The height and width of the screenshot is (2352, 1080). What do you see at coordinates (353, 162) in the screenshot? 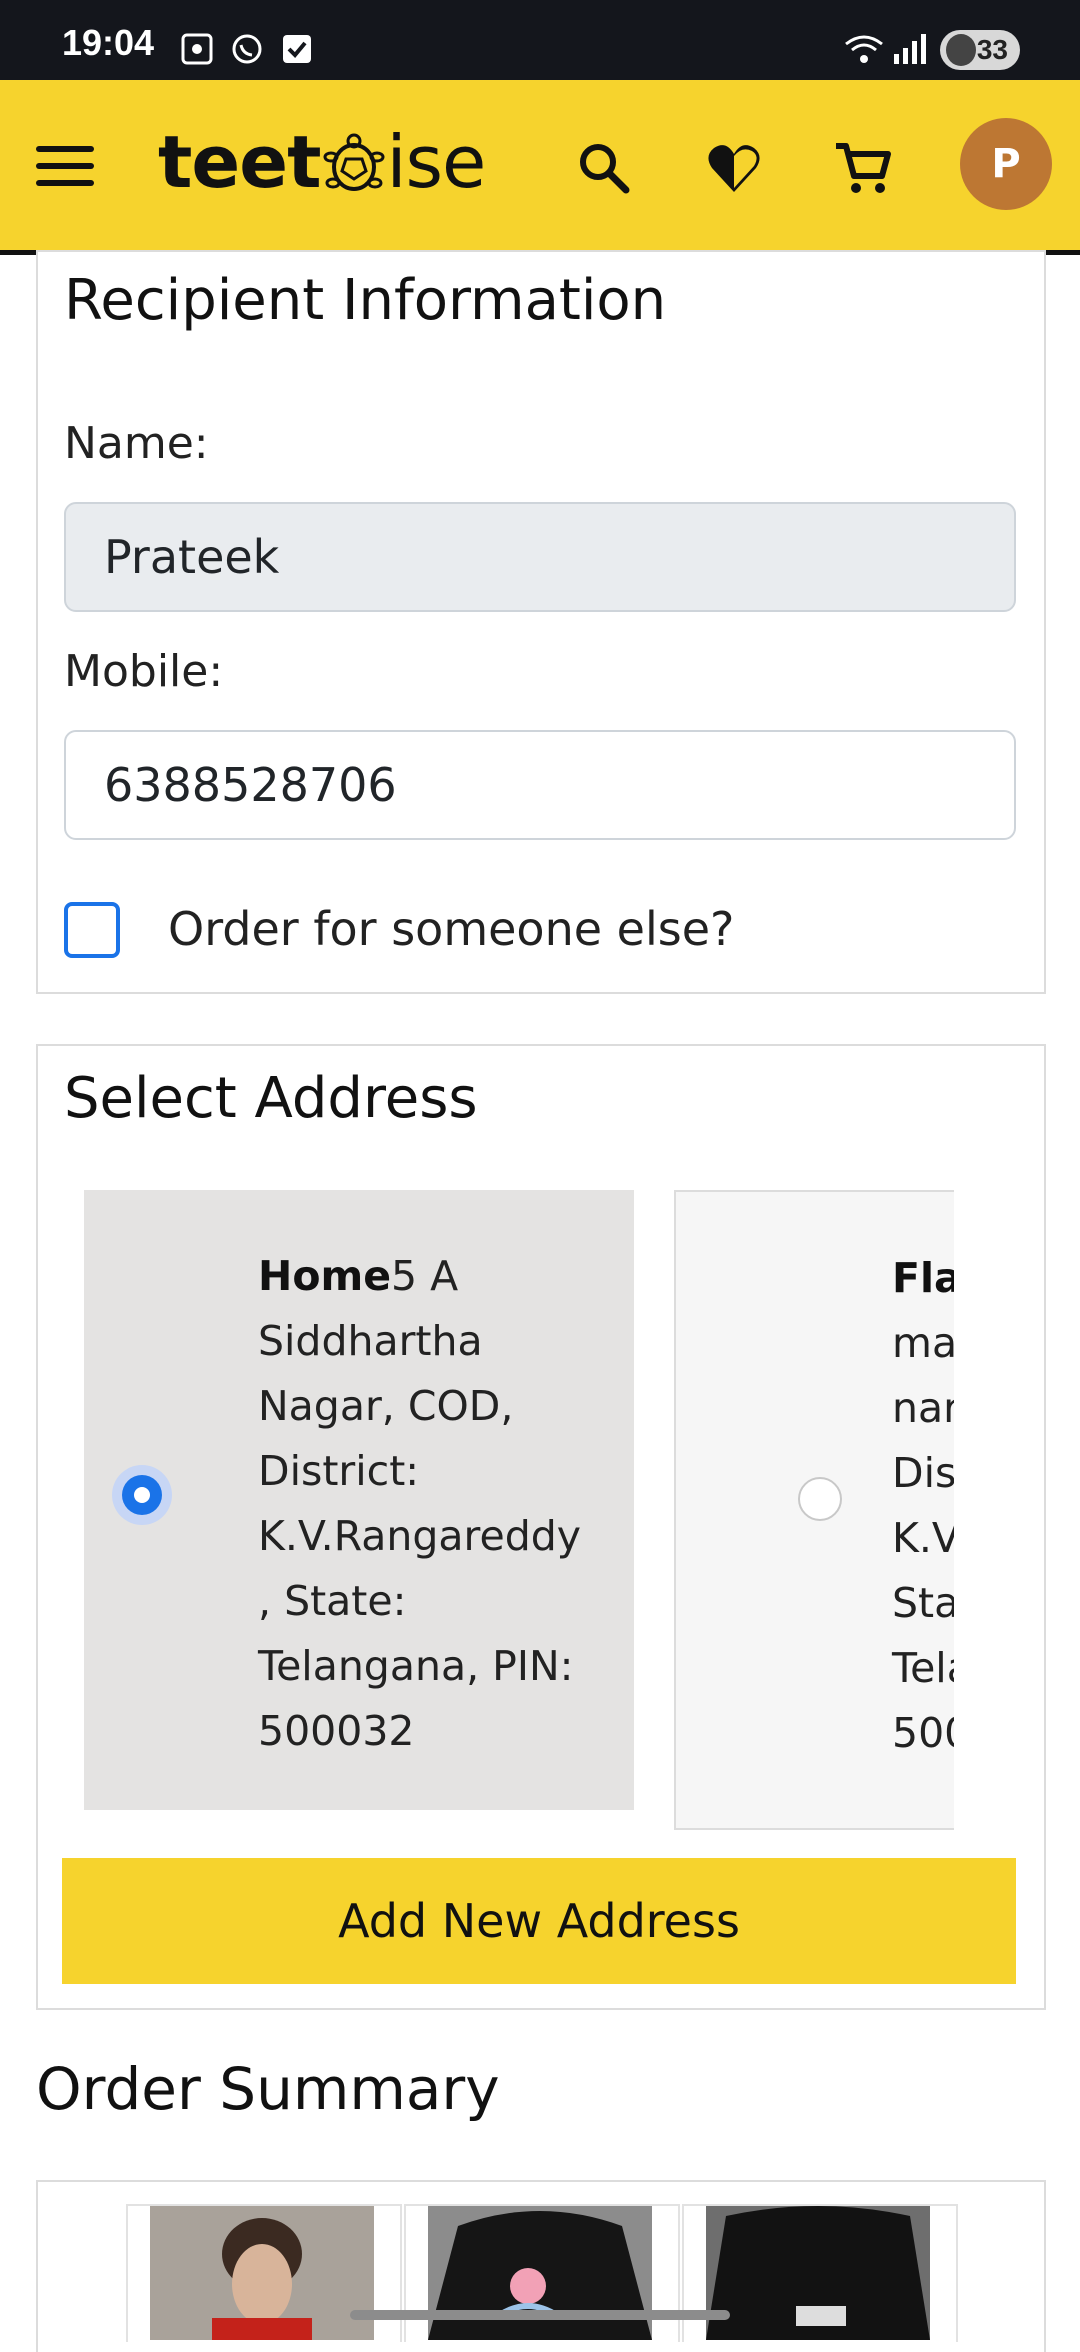
I see `turtle-logo-icon` at bounding box center [353, 162].